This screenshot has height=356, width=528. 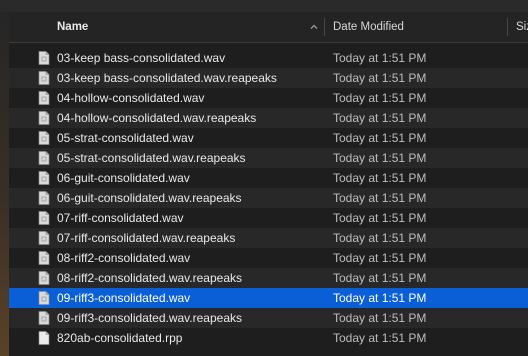 I want to click on file-name: 05-strat-consolidated.wav, so click(x=125, y=138).